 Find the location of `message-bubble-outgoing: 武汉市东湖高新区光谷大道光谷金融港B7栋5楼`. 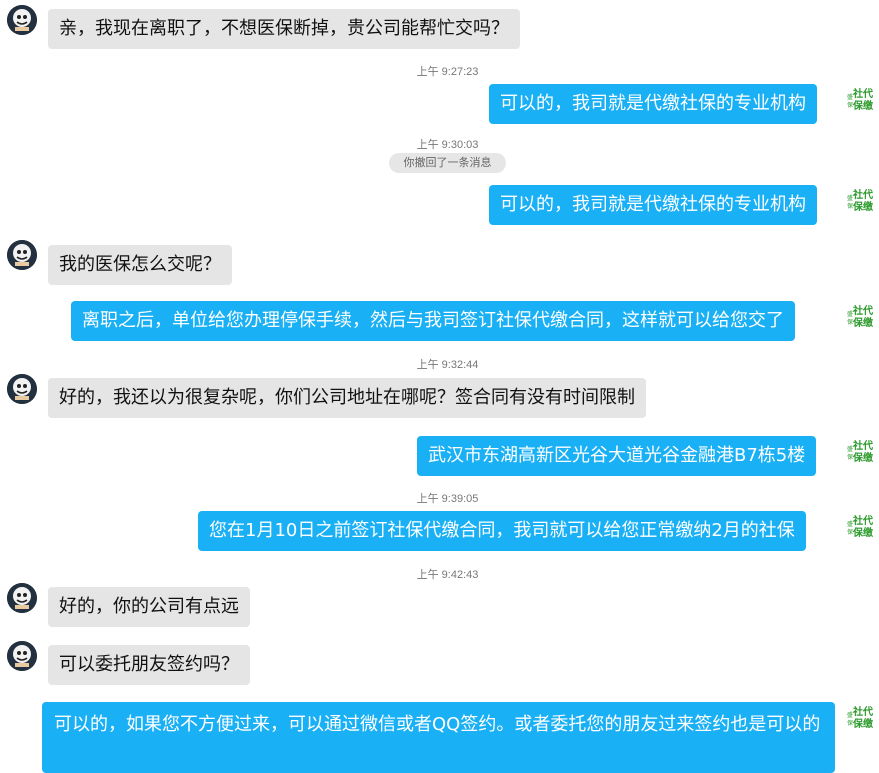

message-bubble-outgoing: 武汉市东湖高新区光谷大道光谷金融港B7栋5楼 is located at coordinates (617, 456).